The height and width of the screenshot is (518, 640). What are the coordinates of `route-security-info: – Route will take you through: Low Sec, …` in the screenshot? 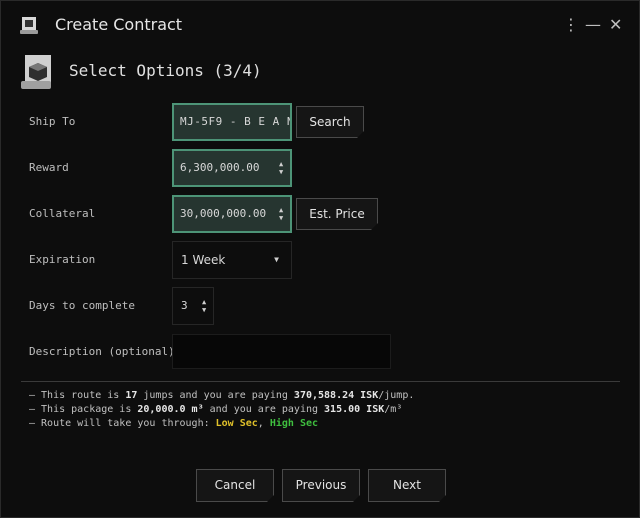 It's located at (173, 423).